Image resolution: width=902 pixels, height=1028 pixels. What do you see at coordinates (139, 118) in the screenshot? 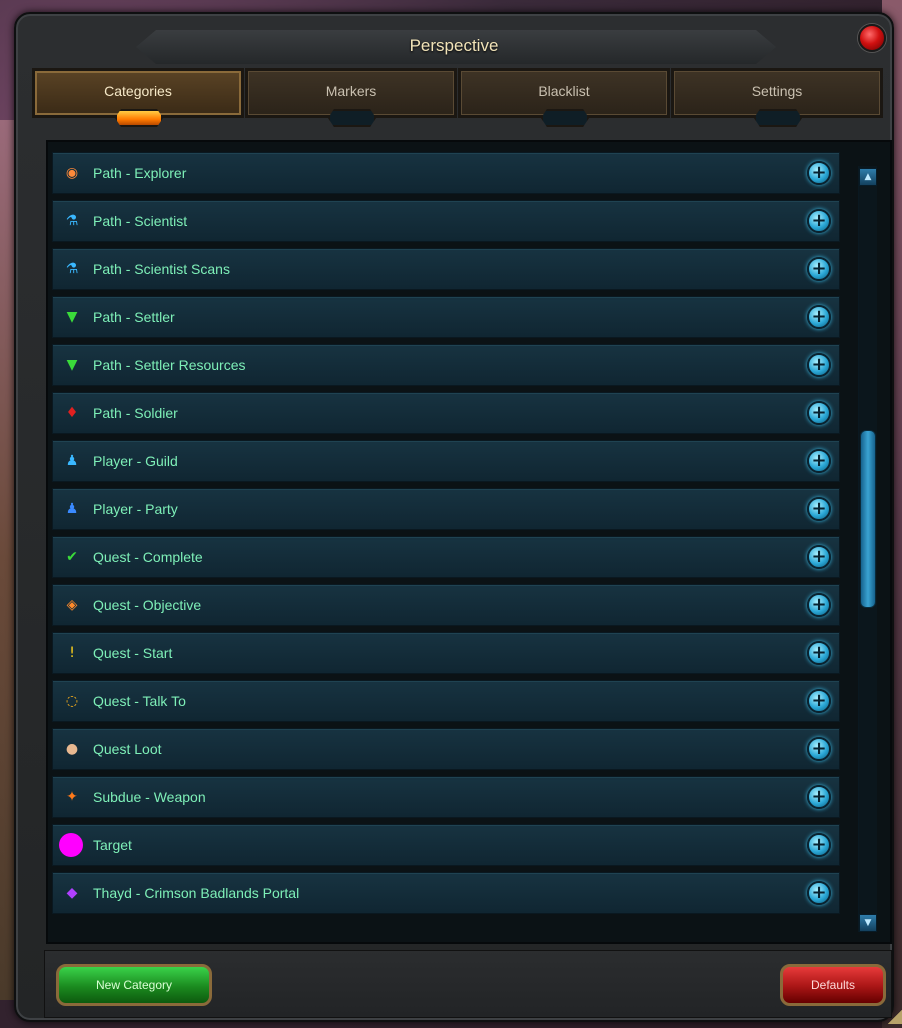
I see `tab-indicator-active` at bounding box center [139, 118].